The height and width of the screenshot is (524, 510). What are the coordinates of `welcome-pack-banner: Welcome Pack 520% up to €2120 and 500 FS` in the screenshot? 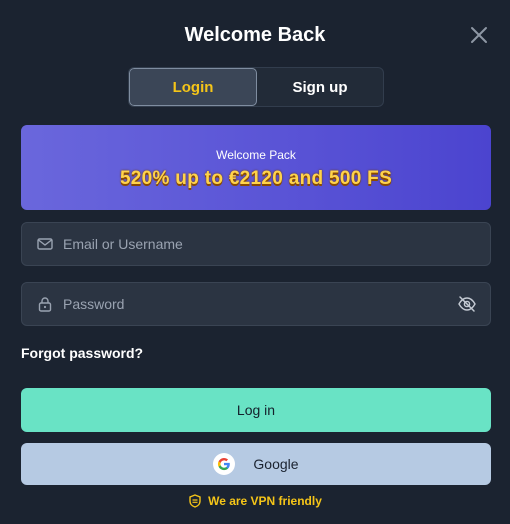 It's located at (256, 167).